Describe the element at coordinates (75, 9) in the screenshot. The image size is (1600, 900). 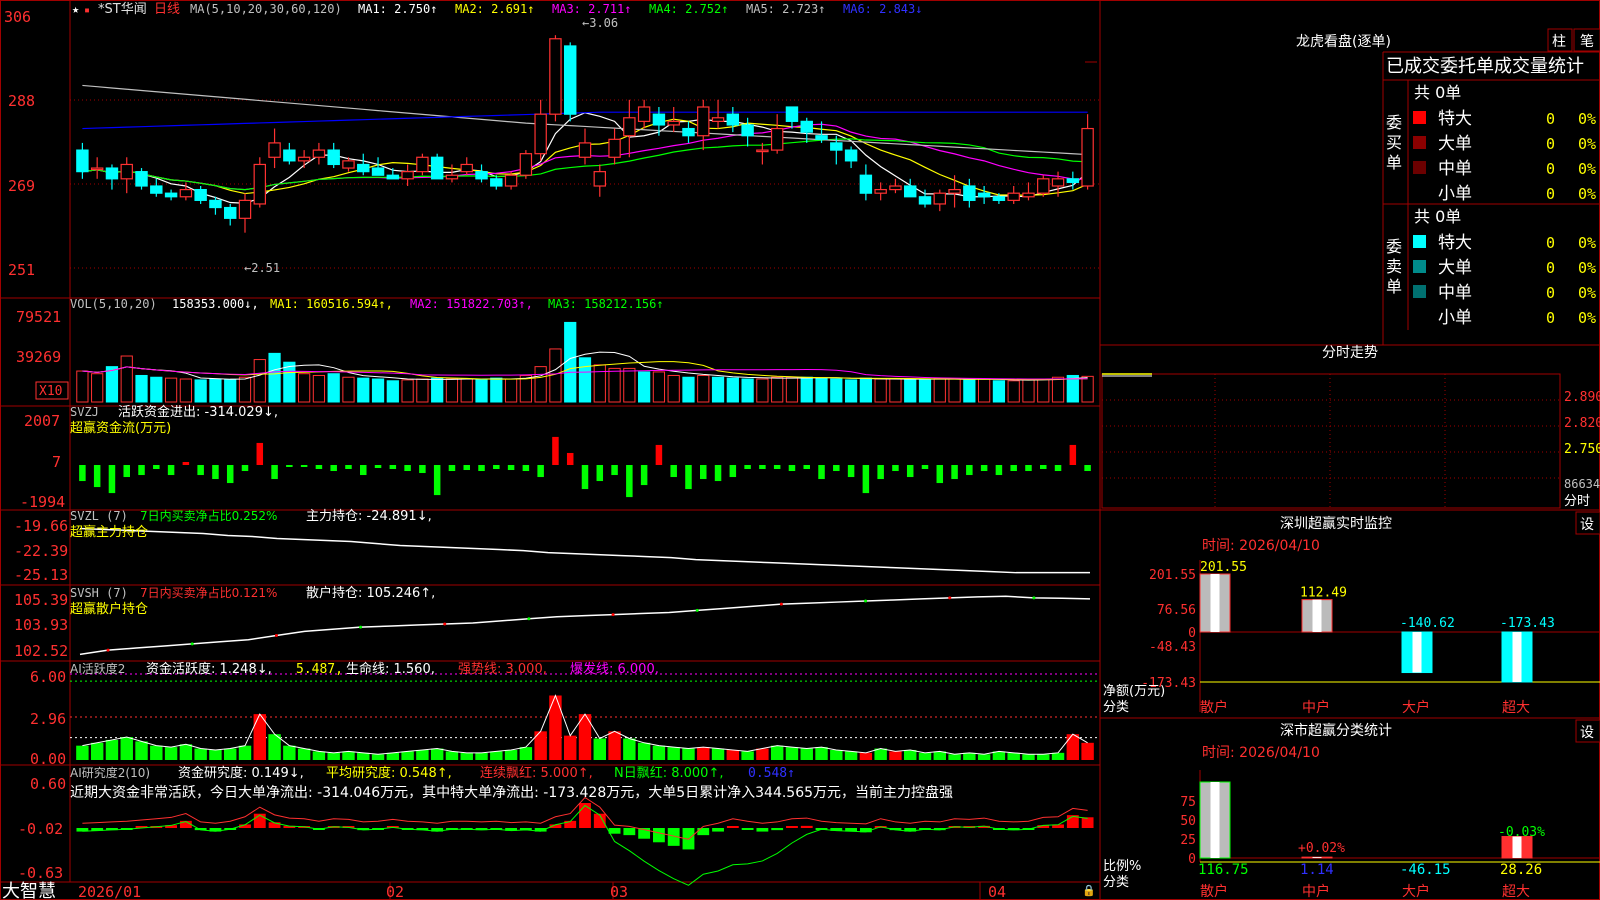
I see `star-icon: ★` at that location.